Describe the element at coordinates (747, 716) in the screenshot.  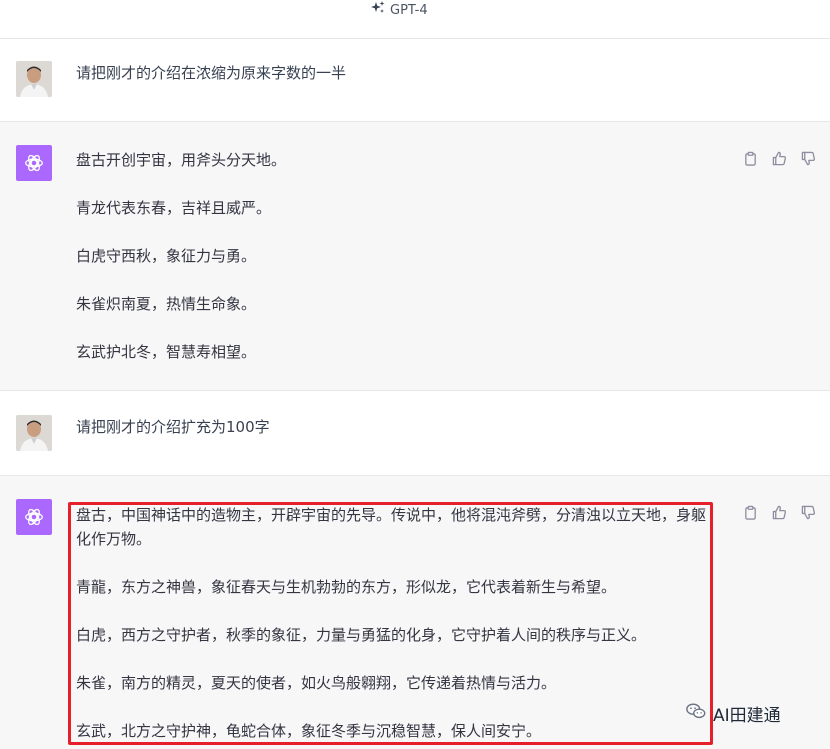
I see `watermark-text: AI田建通` at that location.